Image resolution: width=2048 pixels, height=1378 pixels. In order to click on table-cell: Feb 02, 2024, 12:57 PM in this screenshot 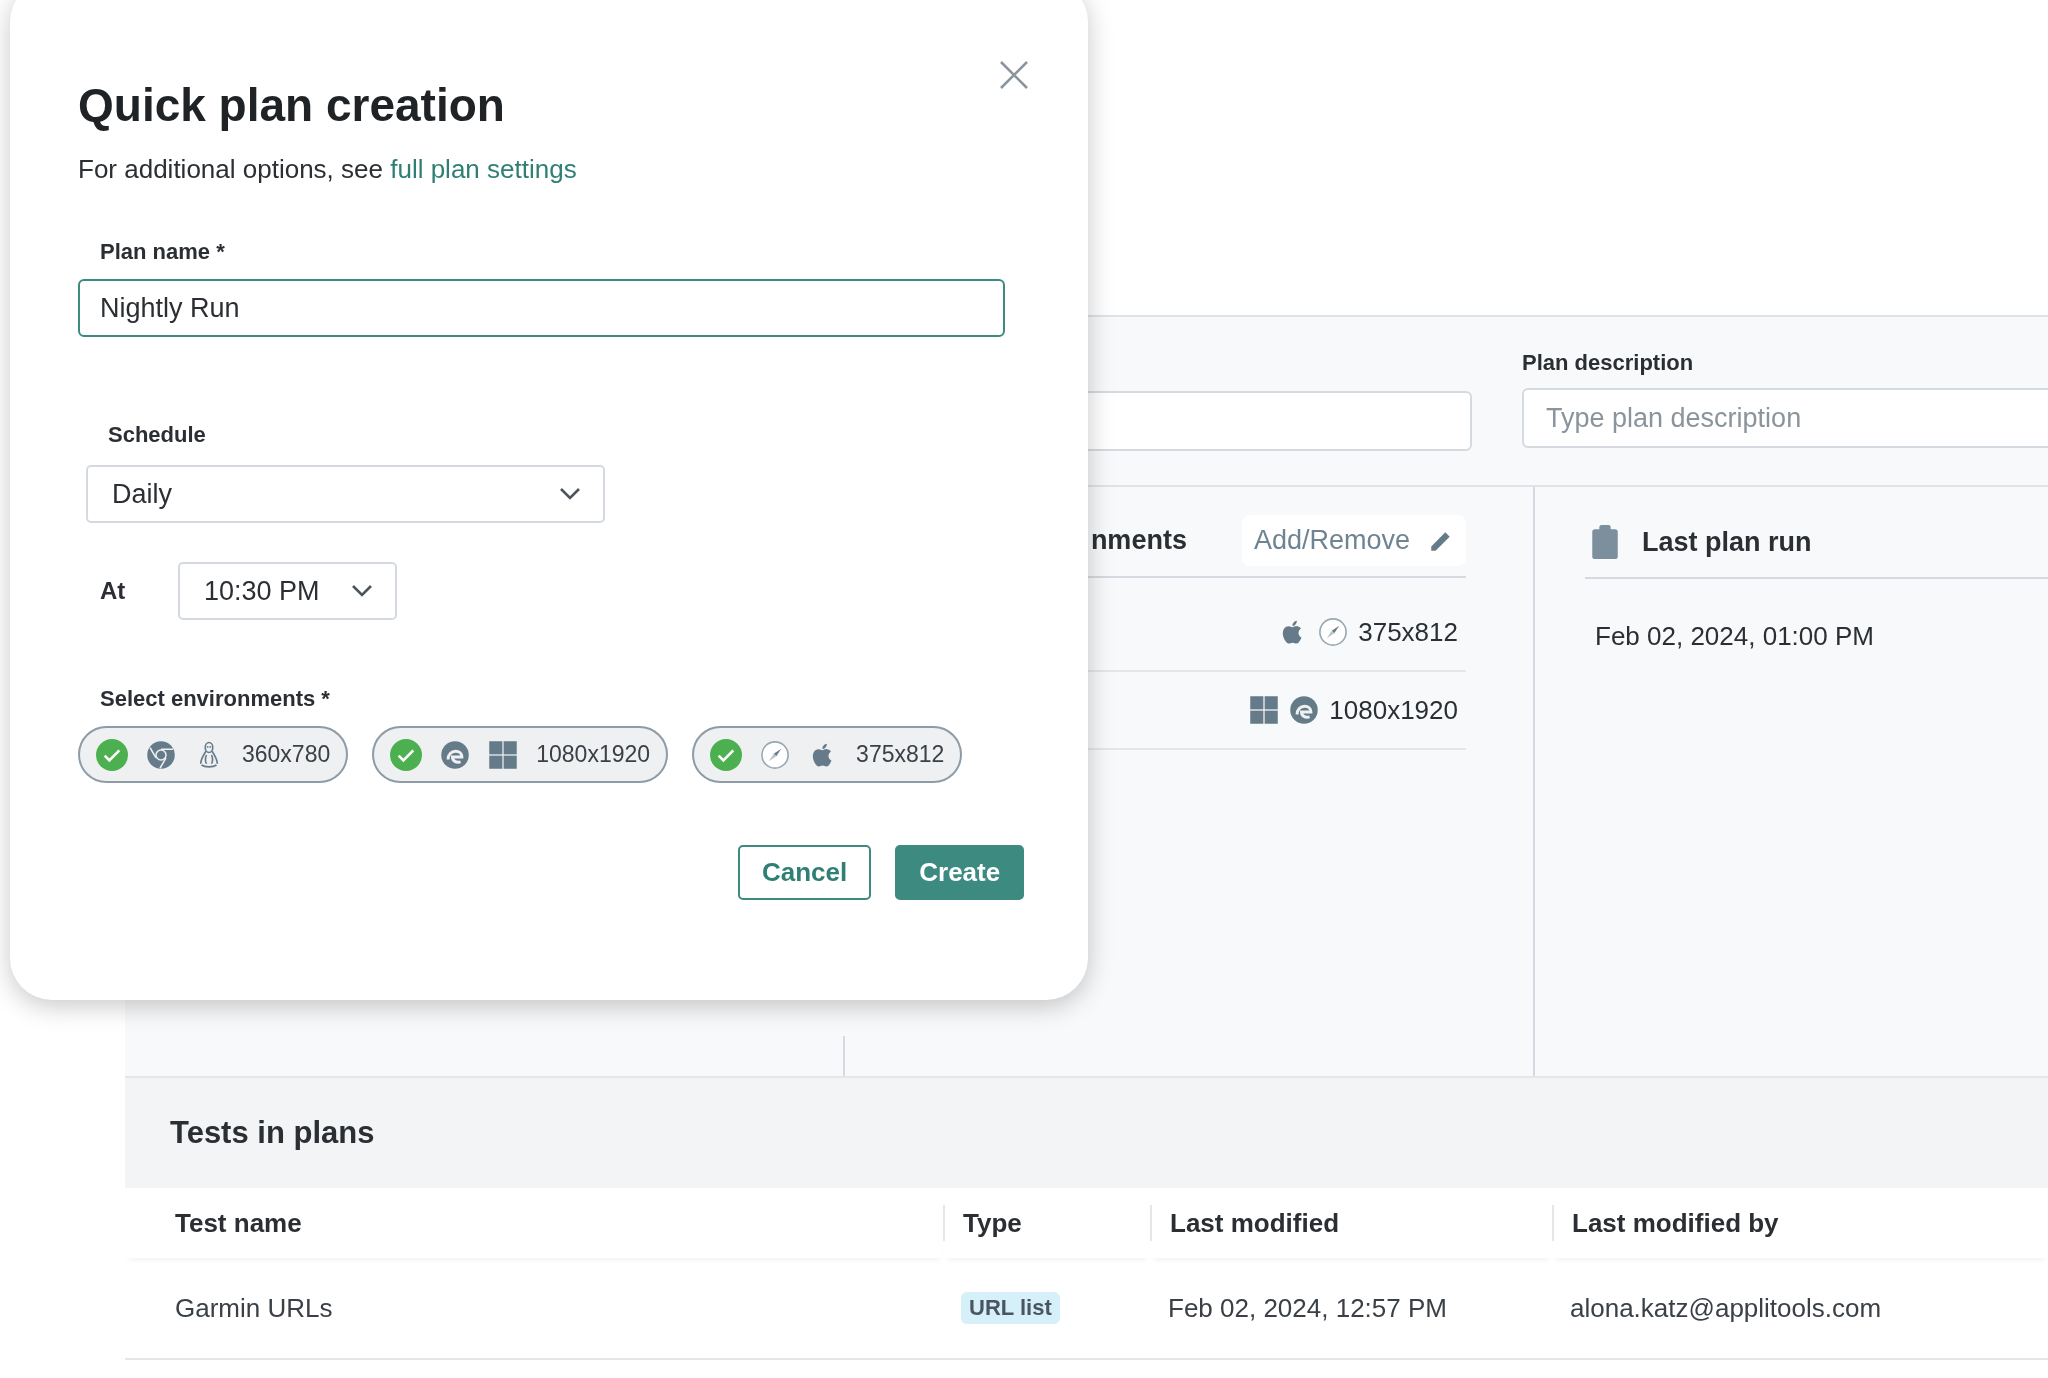, I will do `click(1351, 1309)`.